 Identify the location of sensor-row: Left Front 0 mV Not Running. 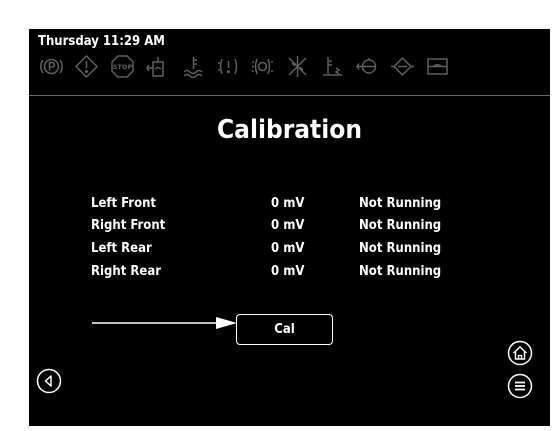
(289, 206).